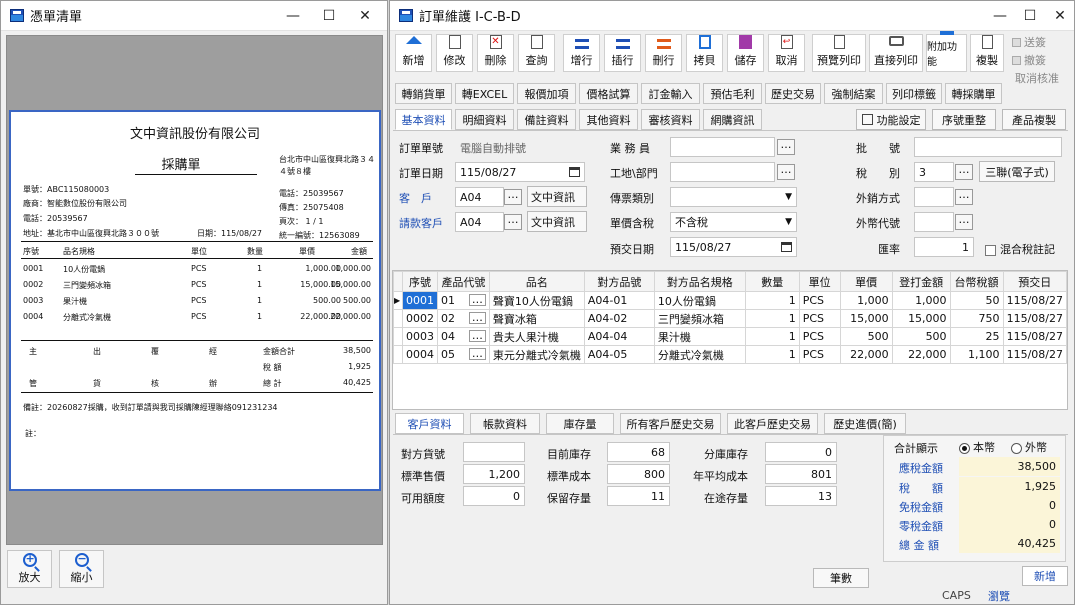 This screenshot has height=605, width=1075. I want to click on grid-header: 台幣稅額, so click(976, 281).